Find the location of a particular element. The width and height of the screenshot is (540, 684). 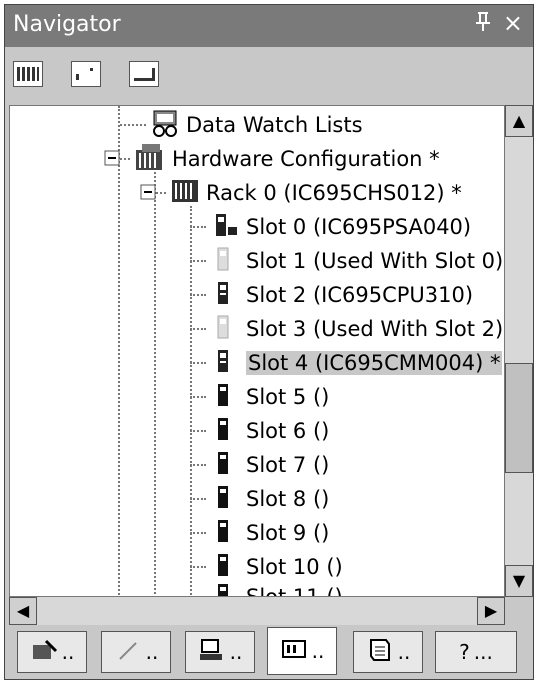

vertical-scrollbar: ▲ ▼ is located at coordinates (519, 351).